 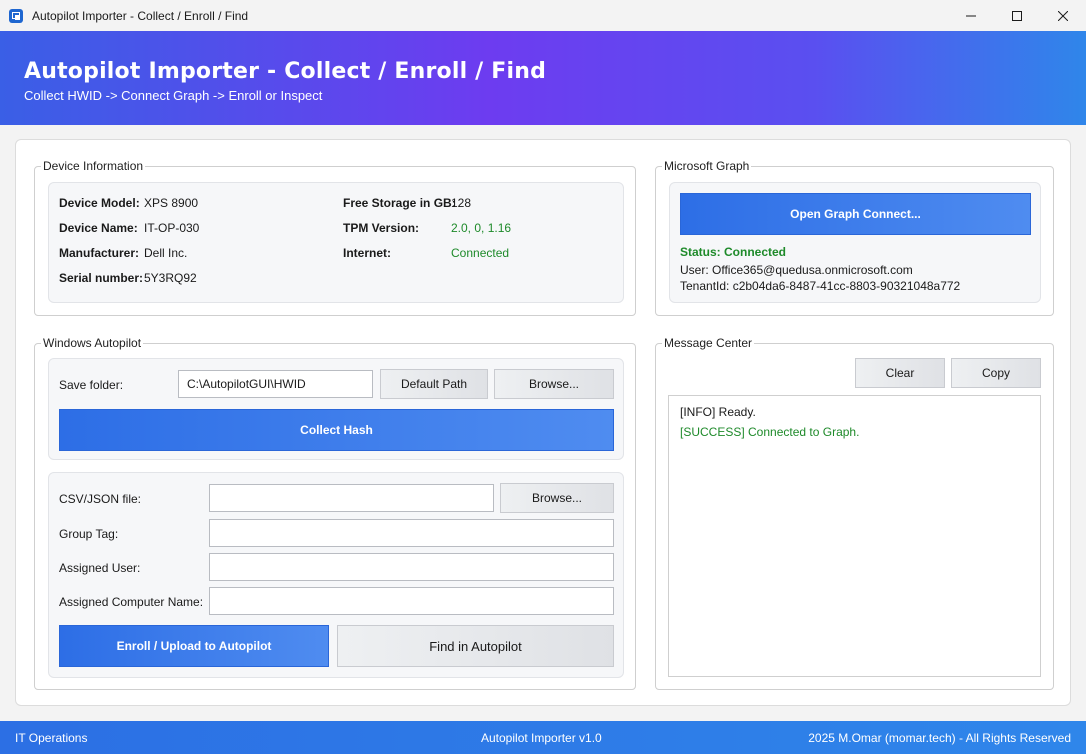 What do you see at coordinates (707, 166) in the screenshot?
I see `microsoft-graph-legend: Microsoft Graph` at bounding box center [707, 166].